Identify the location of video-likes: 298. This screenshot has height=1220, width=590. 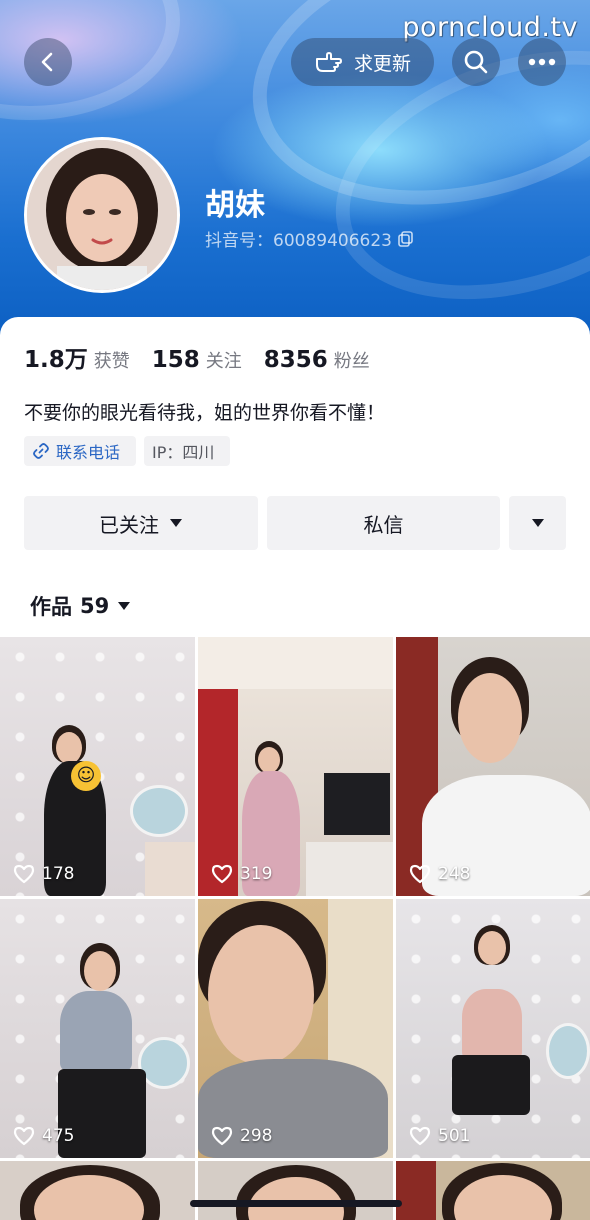
(241, 1136).